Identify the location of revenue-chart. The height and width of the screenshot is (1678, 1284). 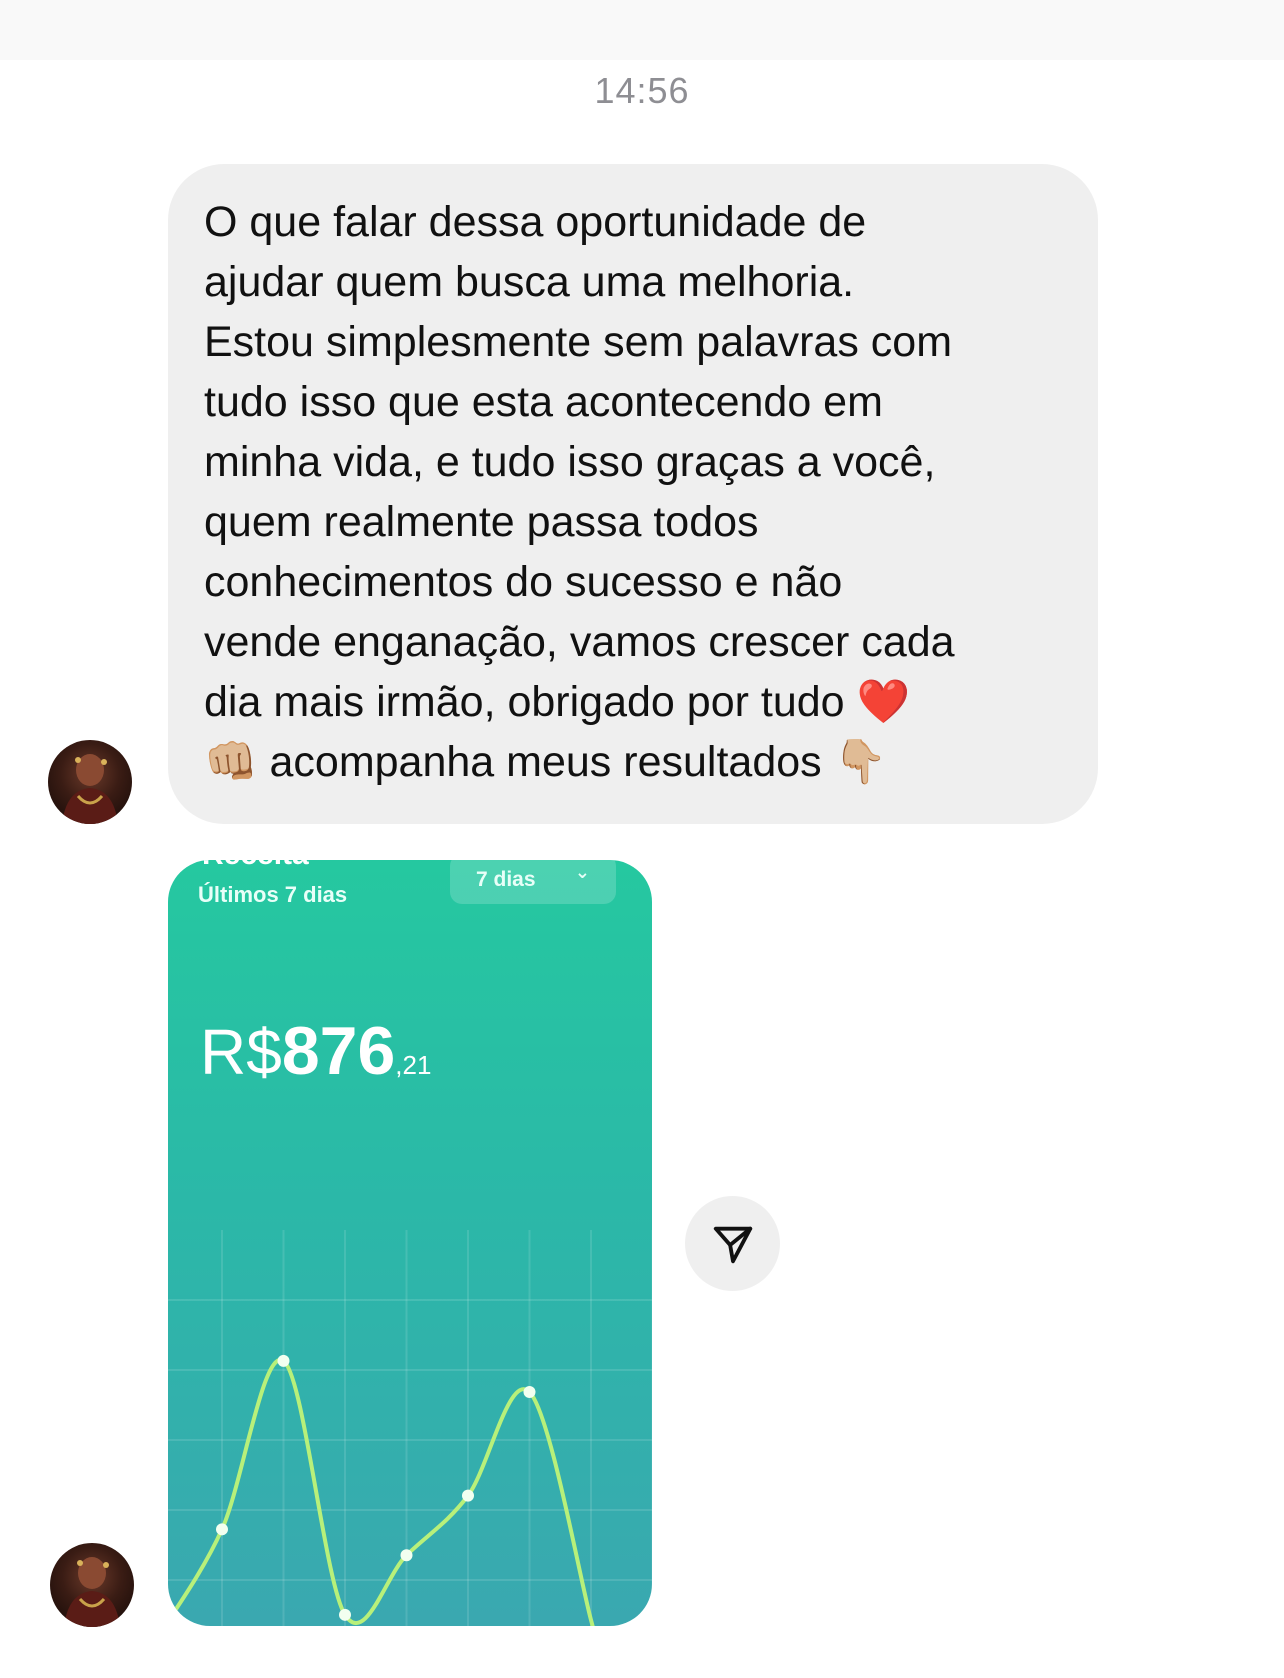
(410, 1428).